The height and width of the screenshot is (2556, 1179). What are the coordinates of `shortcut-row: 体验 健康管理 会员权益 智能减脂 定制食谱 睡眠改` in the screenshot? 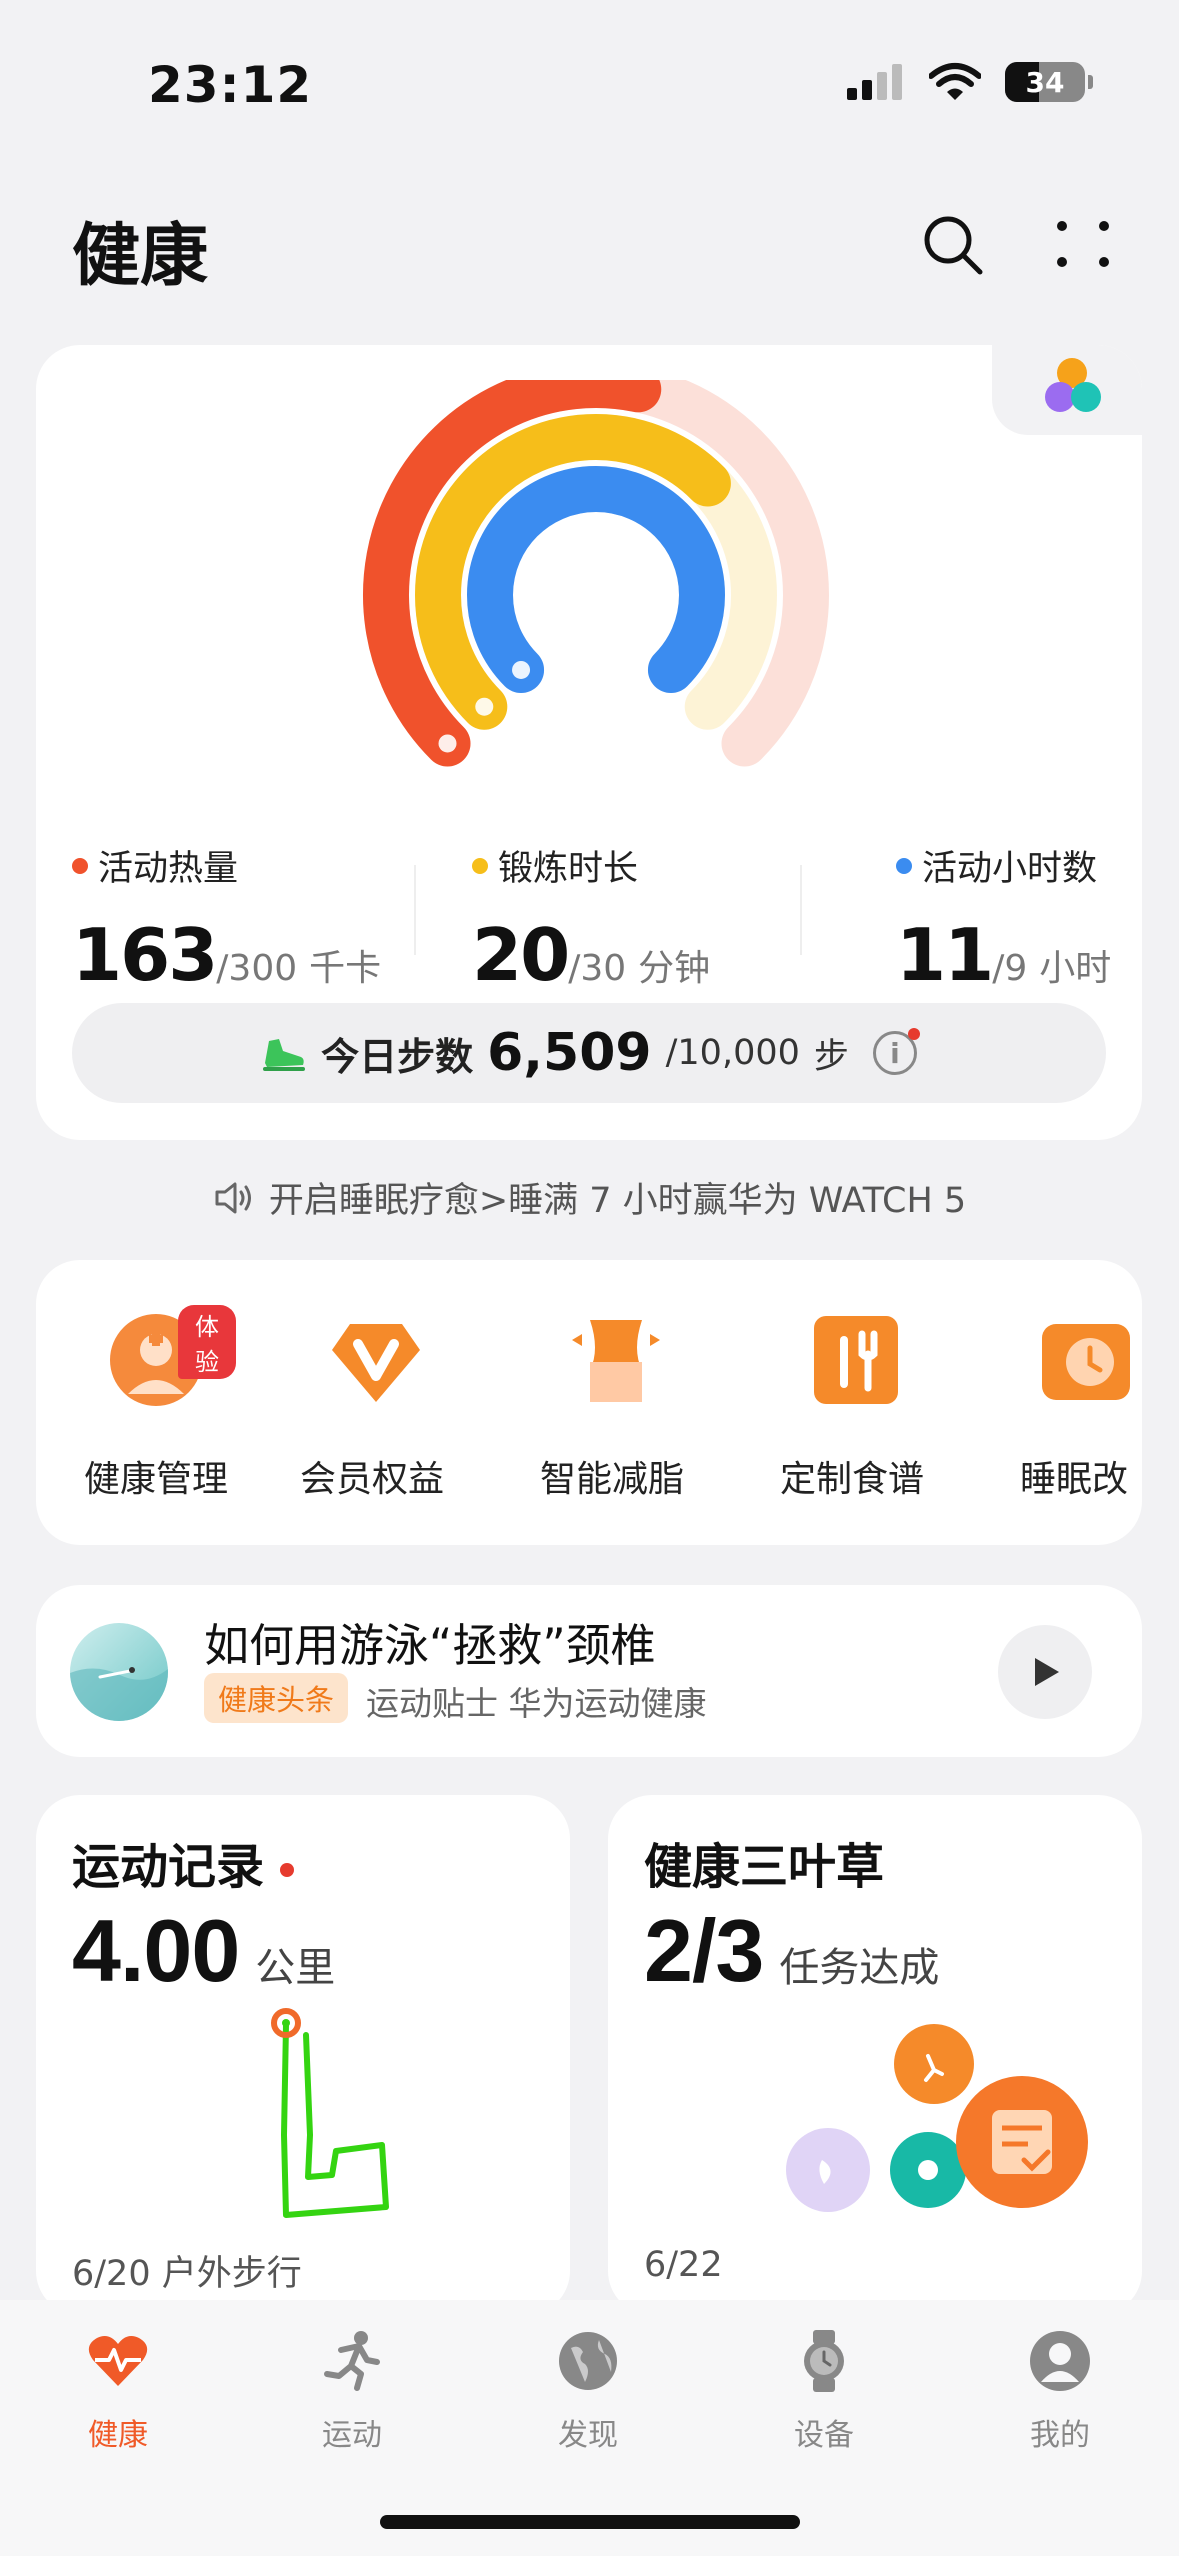 It's located at (589, 1402).